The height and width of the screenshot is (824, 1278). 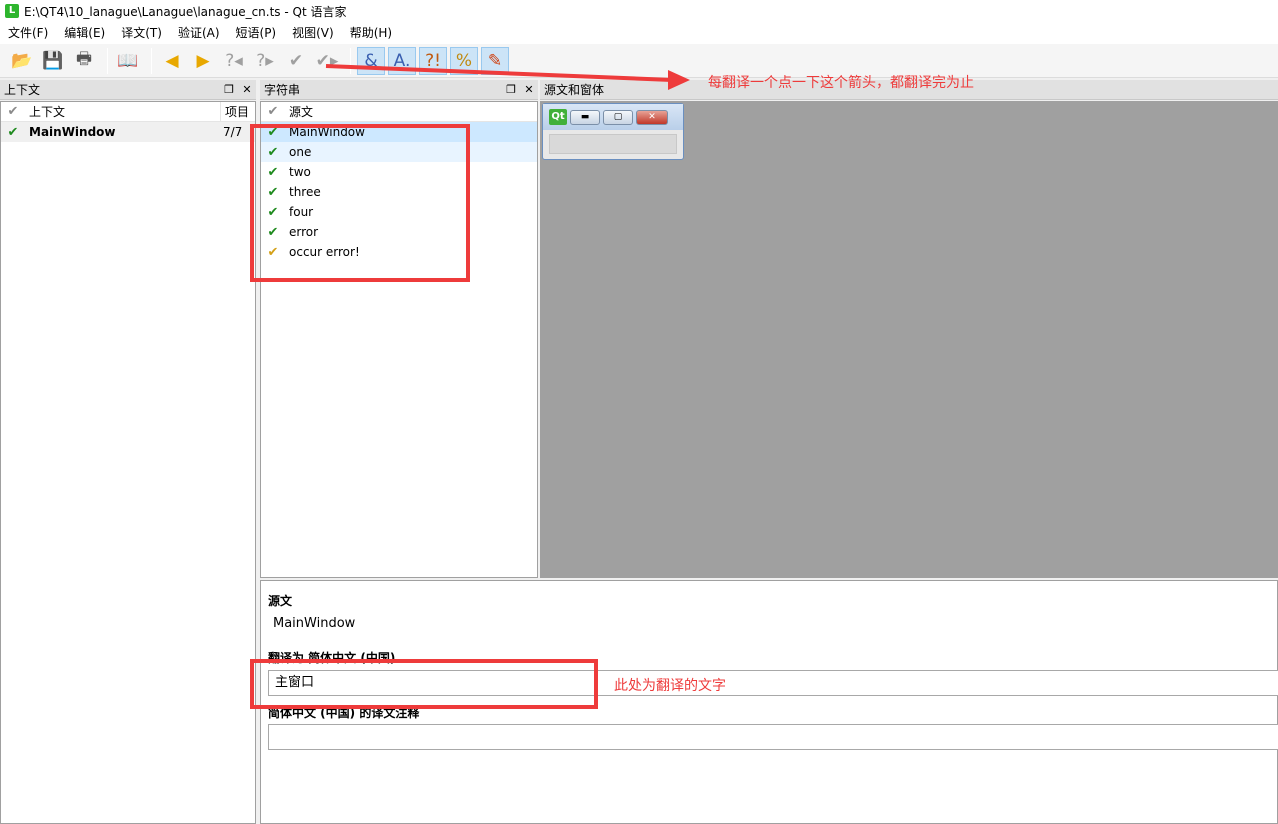 I want to click on annotation-arrow, so click(x=507, y=77).